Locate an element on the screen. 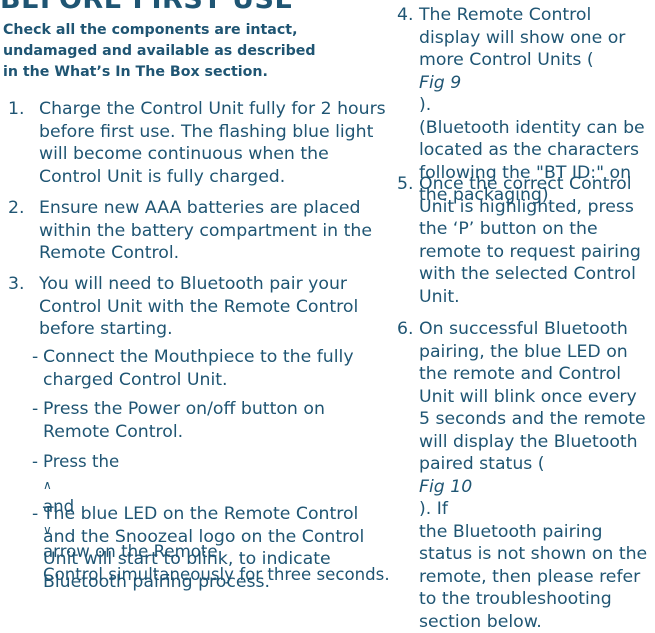  step-line: will display the Bluetooth is located at coordinates (533, 442).